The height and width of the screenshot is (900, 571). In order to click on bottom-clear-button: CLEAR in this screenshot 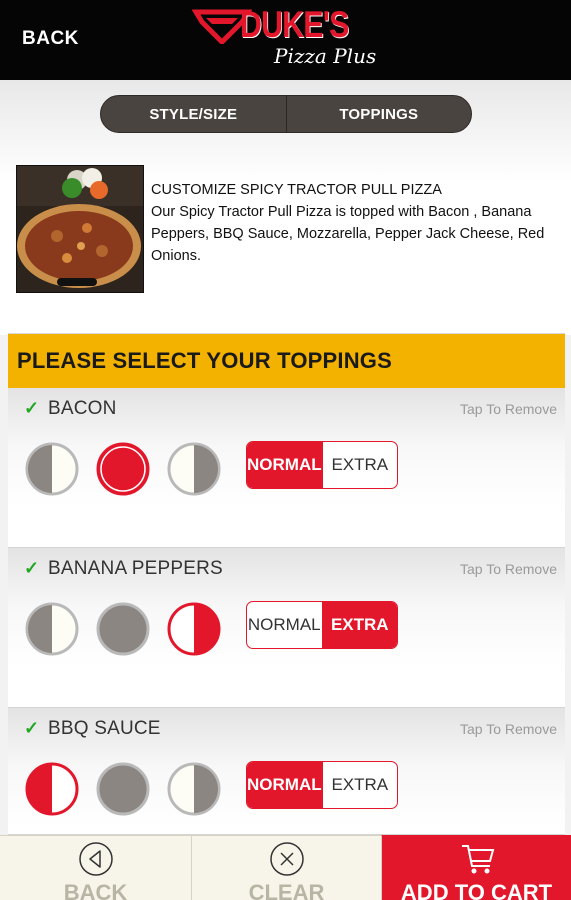, I will do `click(286, 867)`.